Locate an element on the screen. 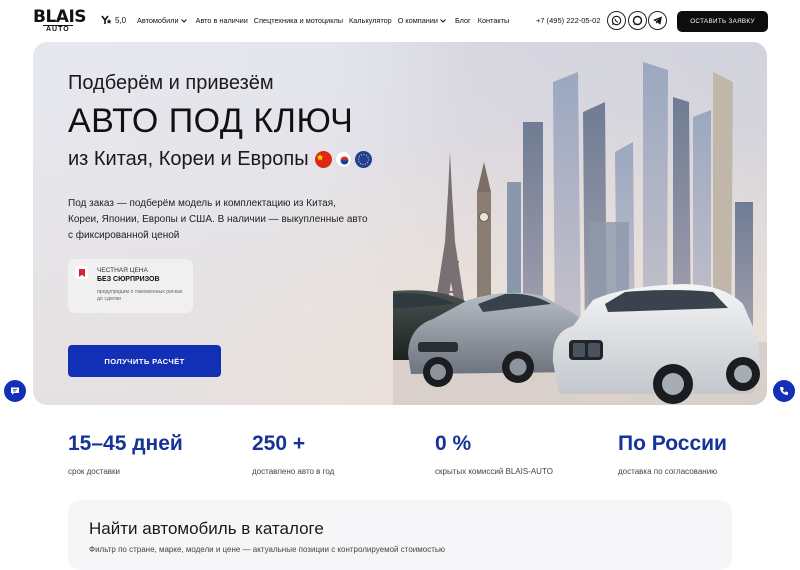 This screenshot has height=570, width=800. stat-caption: доставка по согласованию is located at coordinates (668, 471).